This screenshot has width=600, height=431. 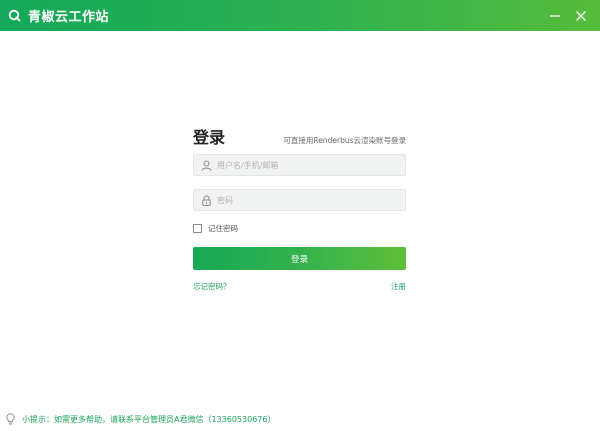 I want to click on minimize-icon, so click(x=555, y=16).